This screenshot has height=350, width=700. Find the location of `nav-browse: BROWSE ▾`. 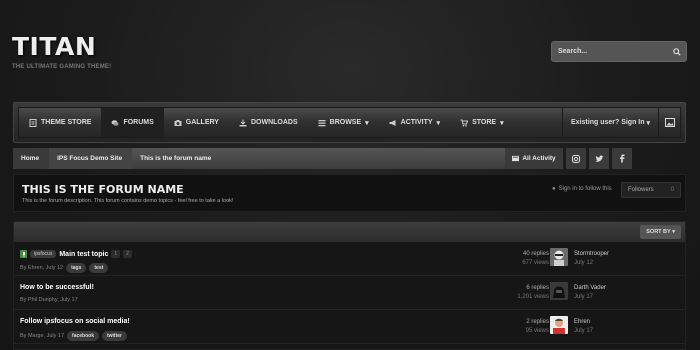

nav-browse: BROWSE ▾ is located at coordinates (343, 122).